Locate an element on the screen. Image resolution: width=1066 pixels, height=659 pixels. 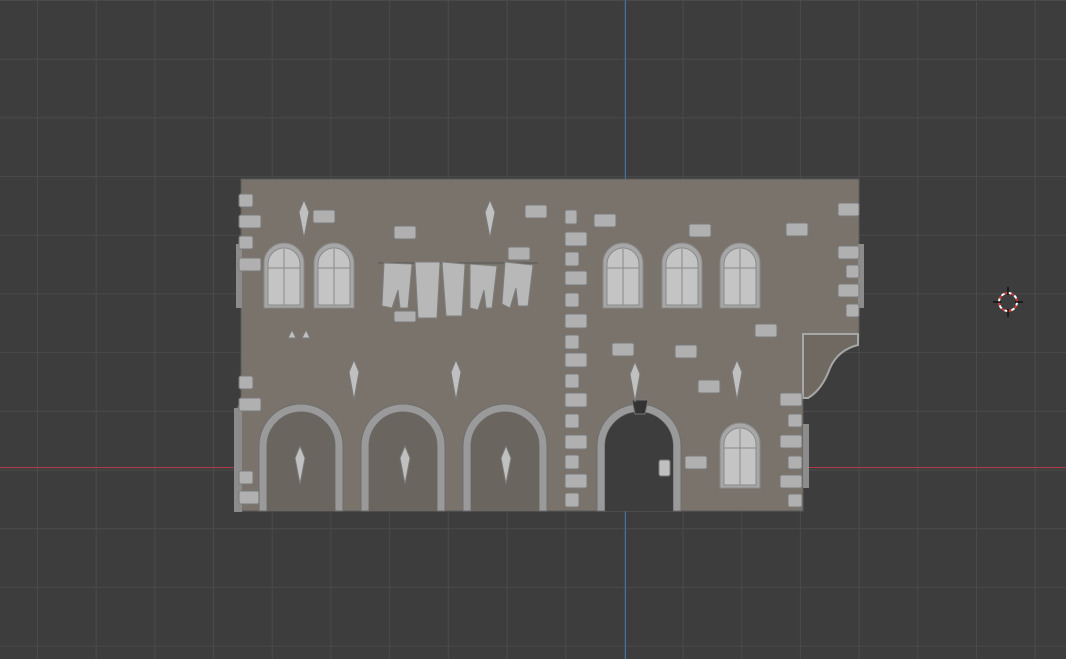
doorway-arch is located at coordinates (639, 457).